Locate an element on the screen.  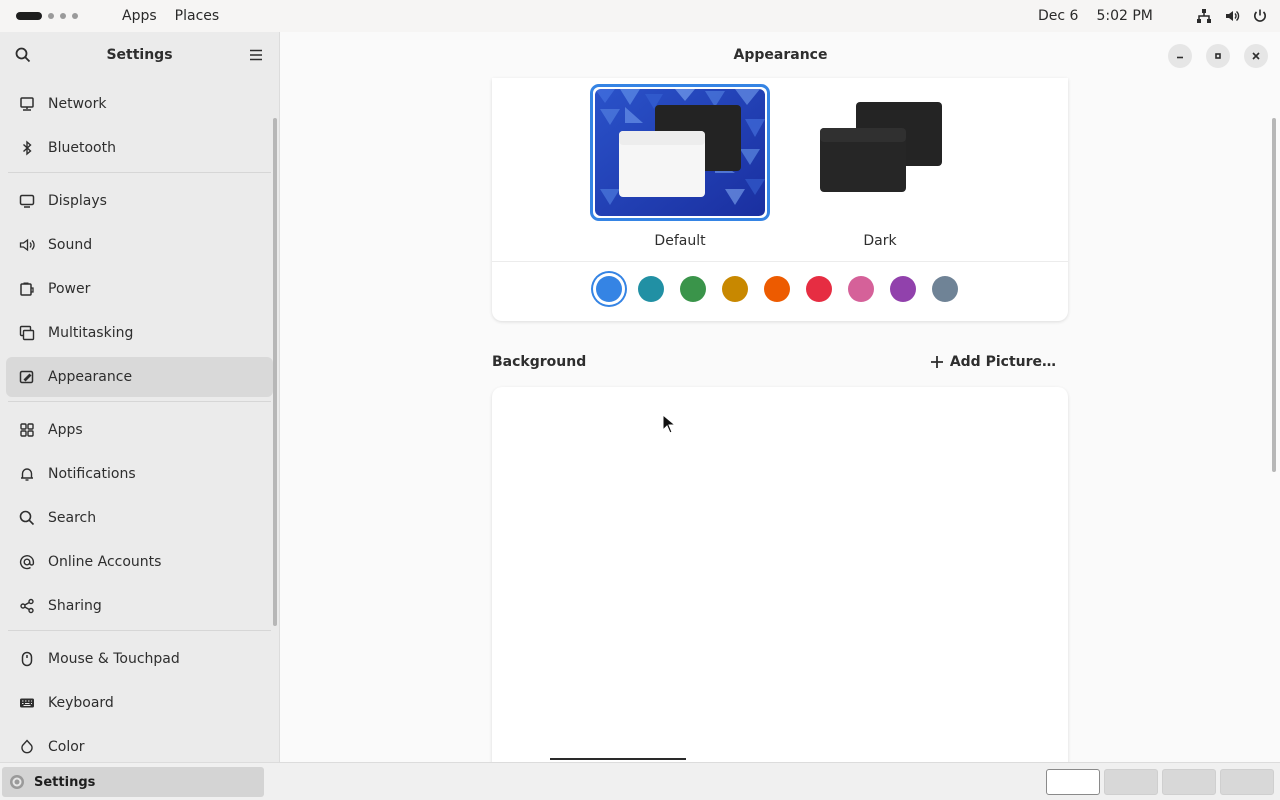
accent-color-swatches is located at coordinates (777, 289).